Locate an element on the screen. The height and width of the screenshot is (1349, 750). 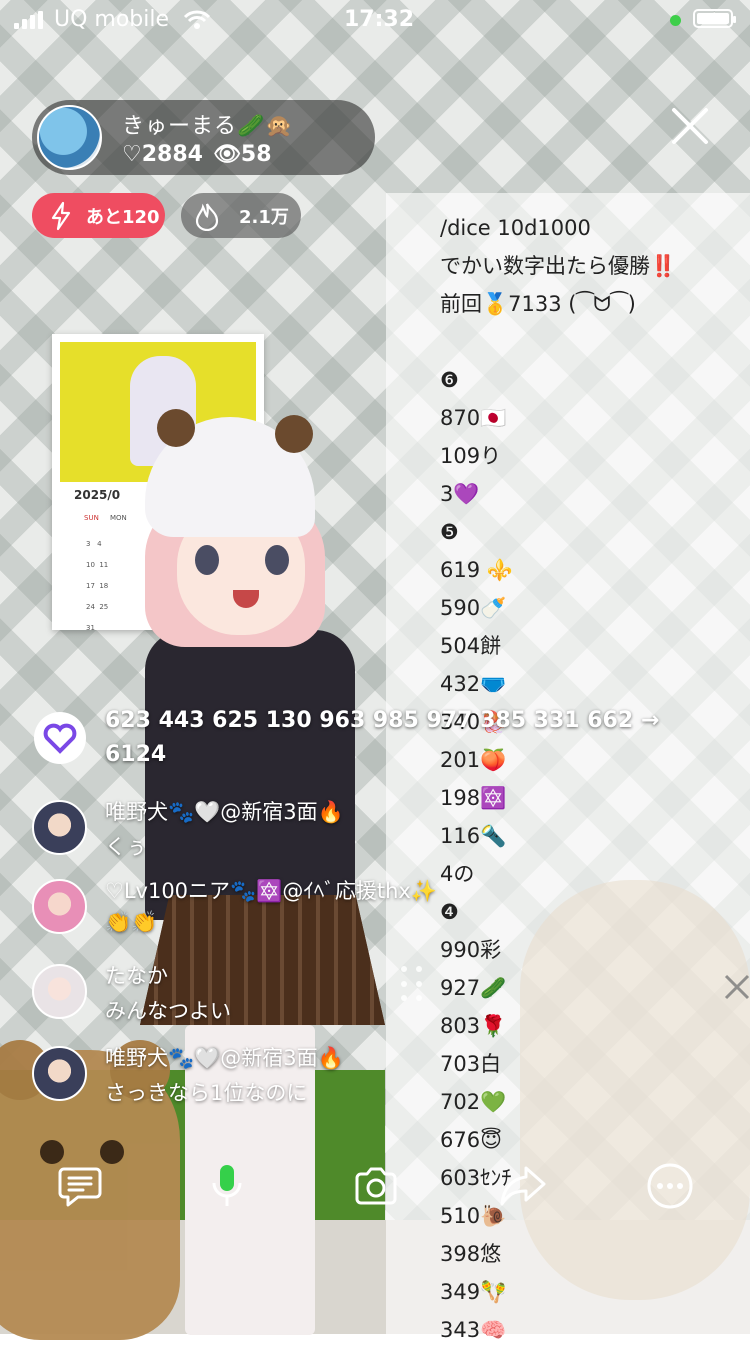
microphone-icon is located at coordinates (227, 1185).